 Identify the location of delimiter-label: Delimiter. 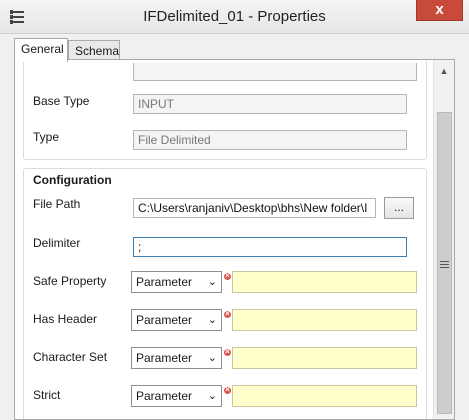
(57, 243).